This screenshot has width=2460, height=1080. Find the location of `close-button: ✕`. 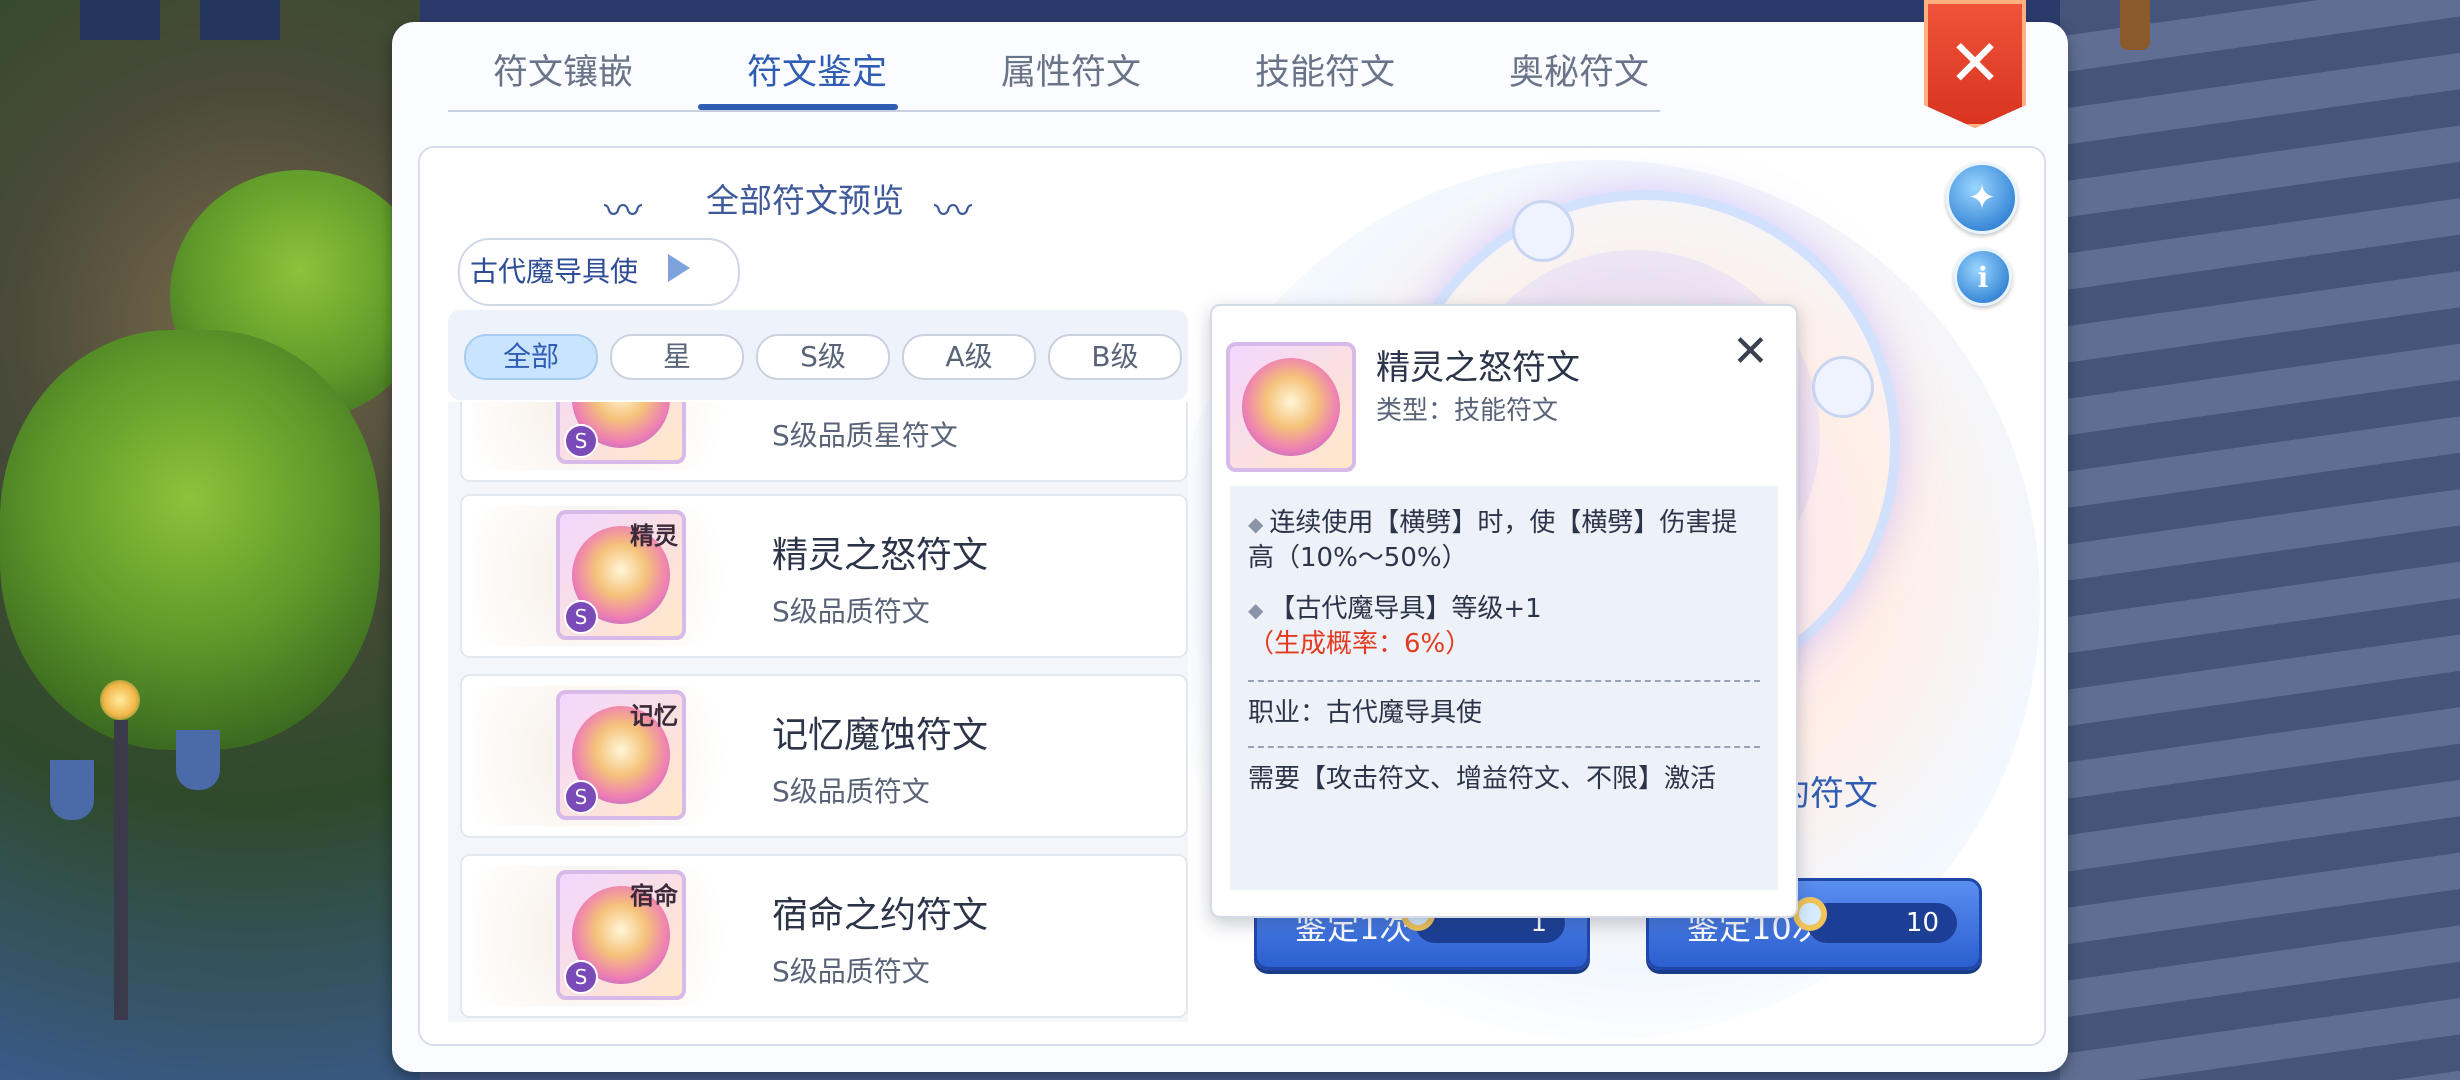

close-button: ✕ is located at coordinates (1975, 64).